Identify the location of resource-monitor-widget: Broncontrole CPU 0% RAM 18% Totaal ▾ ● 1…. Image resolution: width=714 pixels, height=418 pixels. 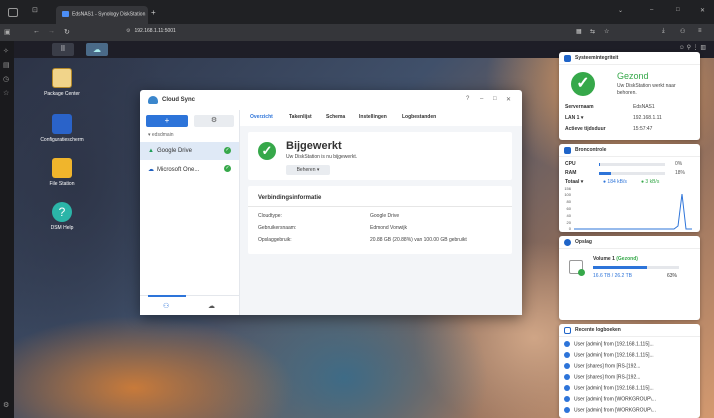
(629, 188).